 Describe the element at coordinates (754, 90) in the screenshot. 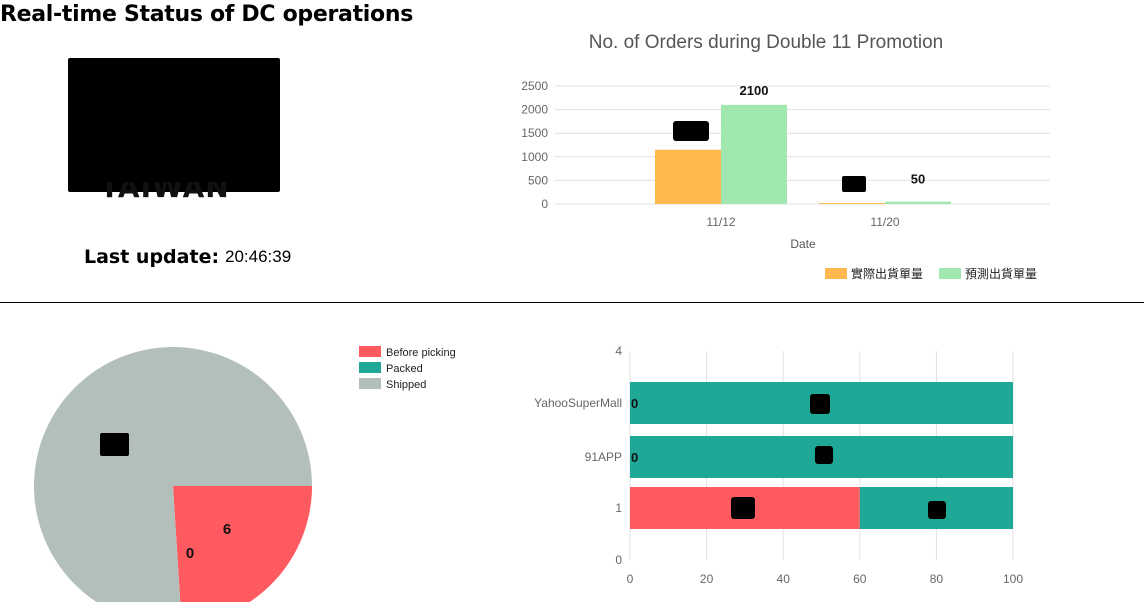

I see `orders-bar-label: 2100` at that location.